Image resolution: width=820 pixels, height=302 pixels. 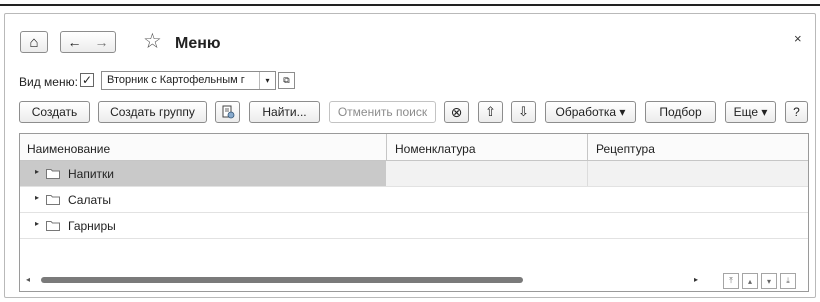 What do you see at coordinates (750, 281) in the screenshot?
I see `scroll-up-icon: ▴` at bounding box center [750, 281].